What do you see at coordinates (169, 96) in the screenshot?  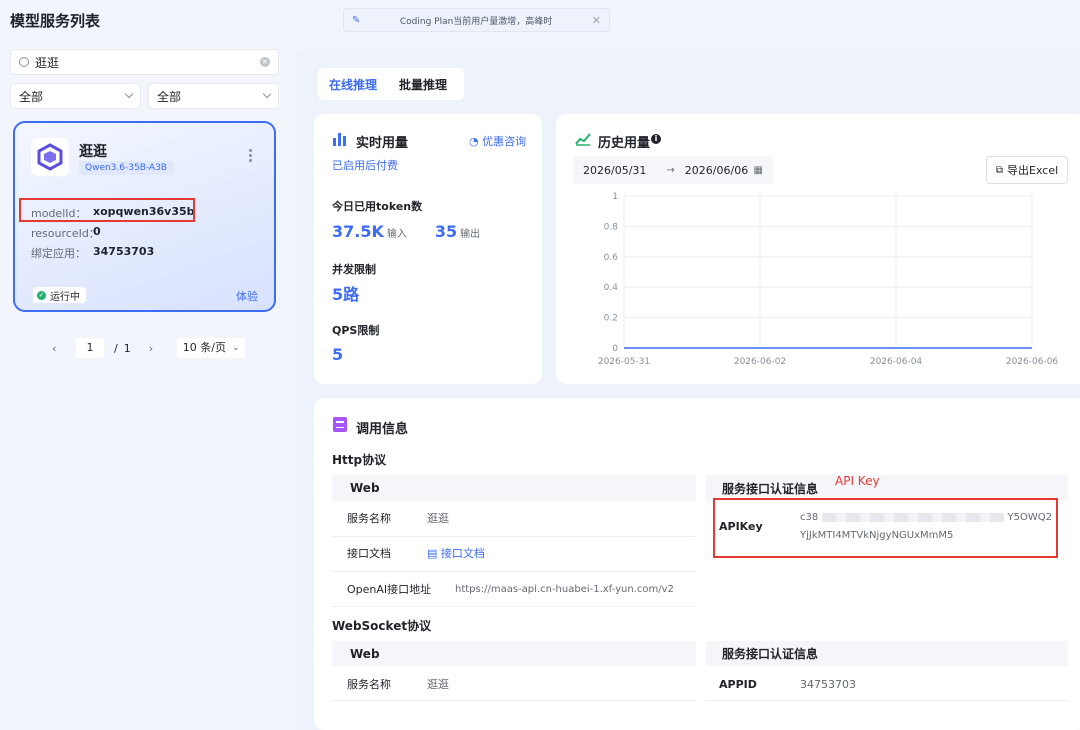 I see `filter-select-2-value: 全部` at bounding box center [169, 96].